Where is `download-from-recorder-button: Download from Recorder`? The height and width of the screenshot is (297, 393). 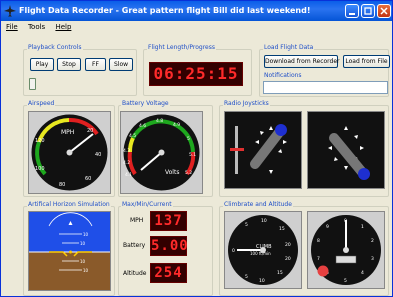
download-from-recorder-button: Download from Recorder is located at coordinates (302, 61).